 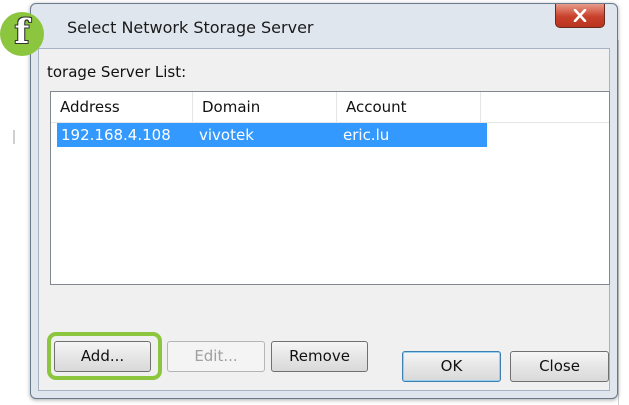 I want to click on storage-server-list-label: torage Server List:, so click(x=117, y=72).